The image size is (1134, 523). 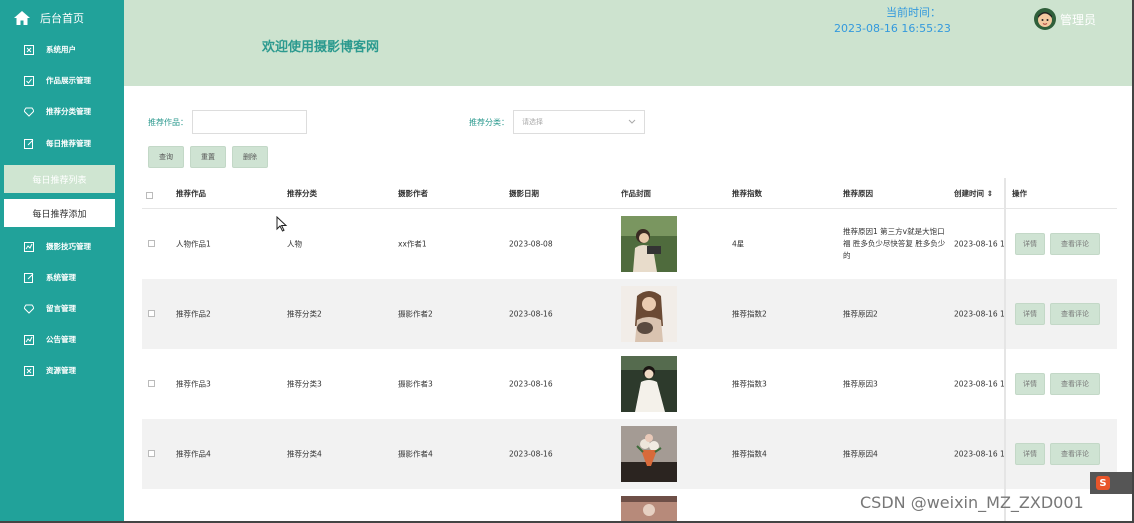 I want to click on col-header-cover: 作品封面, so click(x=636, y=193).